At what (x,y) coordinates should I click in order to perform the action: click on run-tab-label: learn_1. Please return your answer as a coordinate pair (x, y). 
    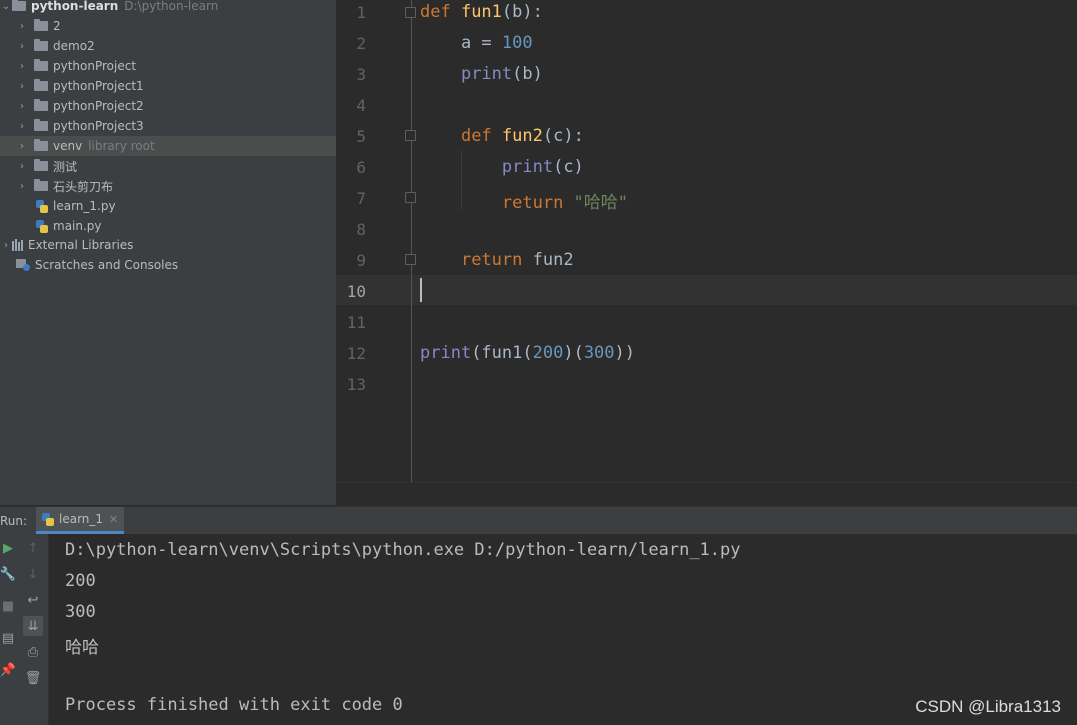
    Looking at the image, I should click on (81, 519).